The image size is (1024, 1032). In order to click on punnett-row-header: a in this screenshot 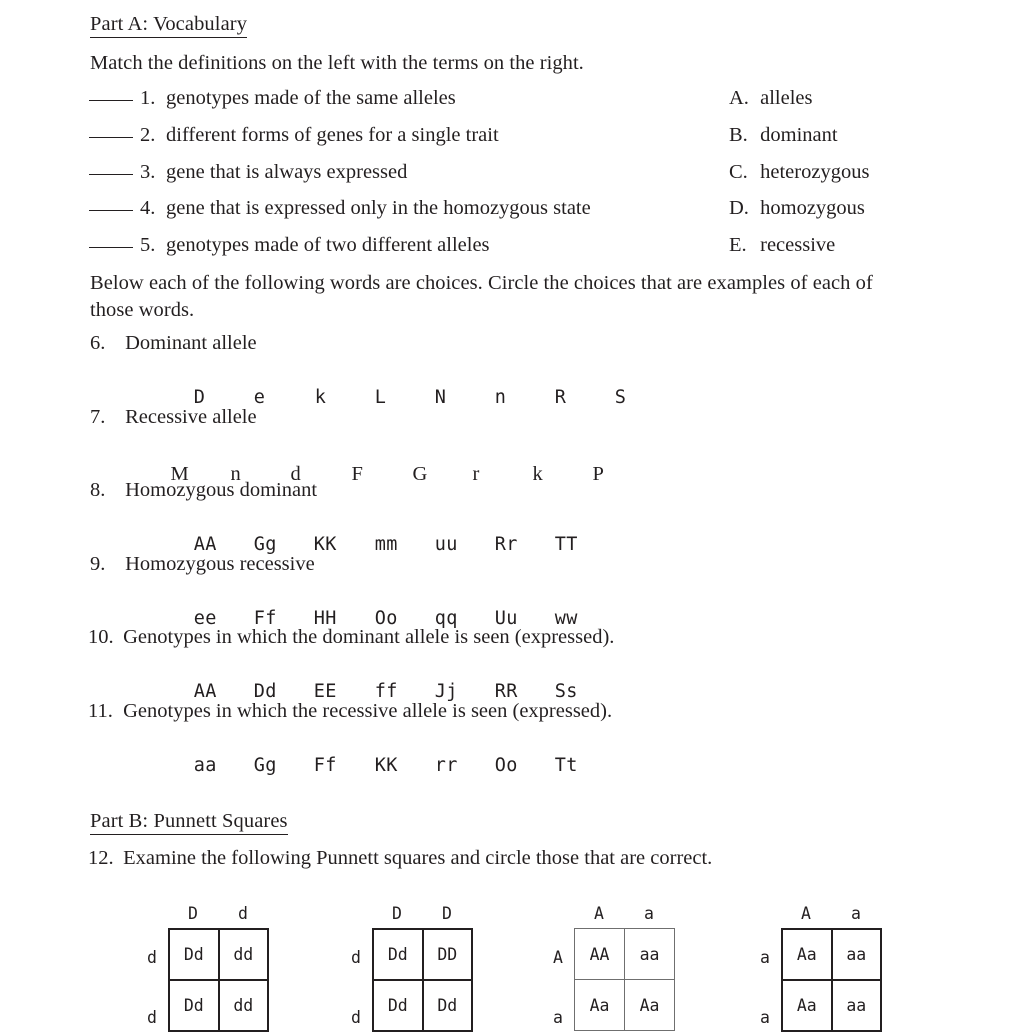, I will do `click(558, 1017)`.